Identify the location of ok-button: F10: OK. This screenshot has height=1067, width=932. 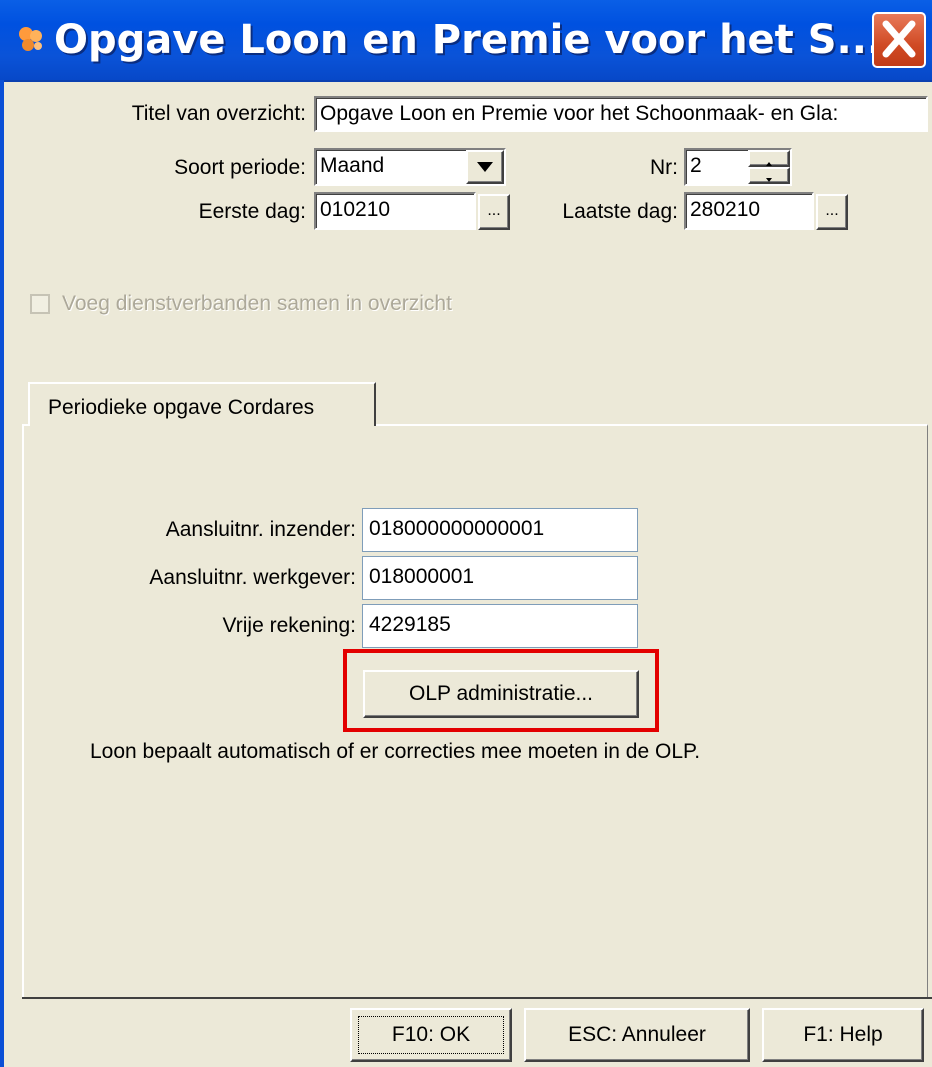
(431, 1035).